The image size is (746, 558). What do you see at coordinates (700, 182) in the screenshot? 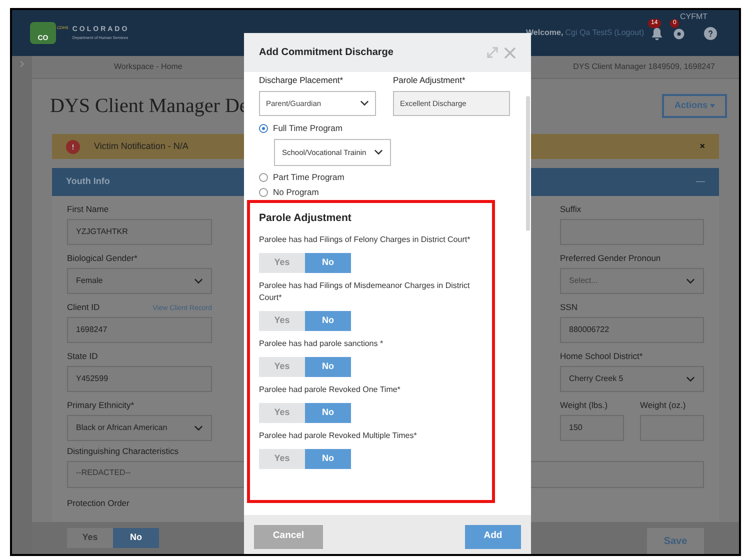
I see `collapse-button: —` at bounding box center [700, 182].